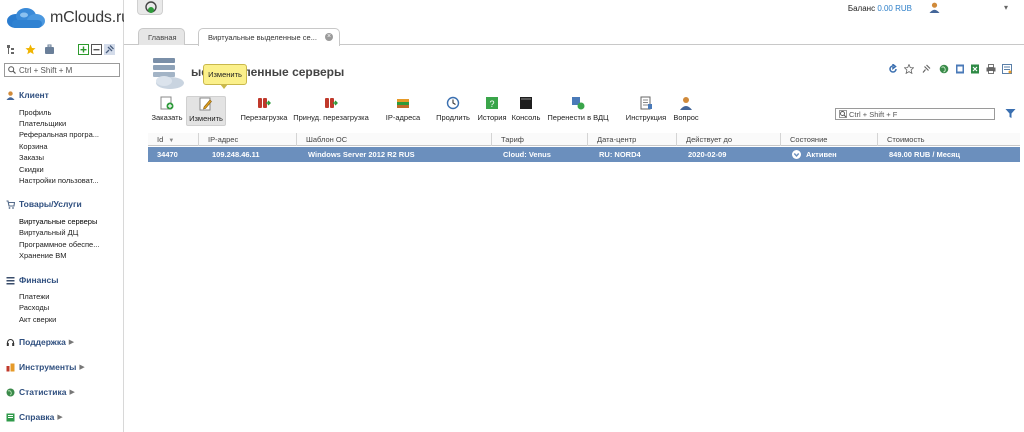 The width and height of the screenshot is (1024, 432). Describe the element at coordinates (526, 111) in the screenshot. I see `console-button: Консоль` at that location.